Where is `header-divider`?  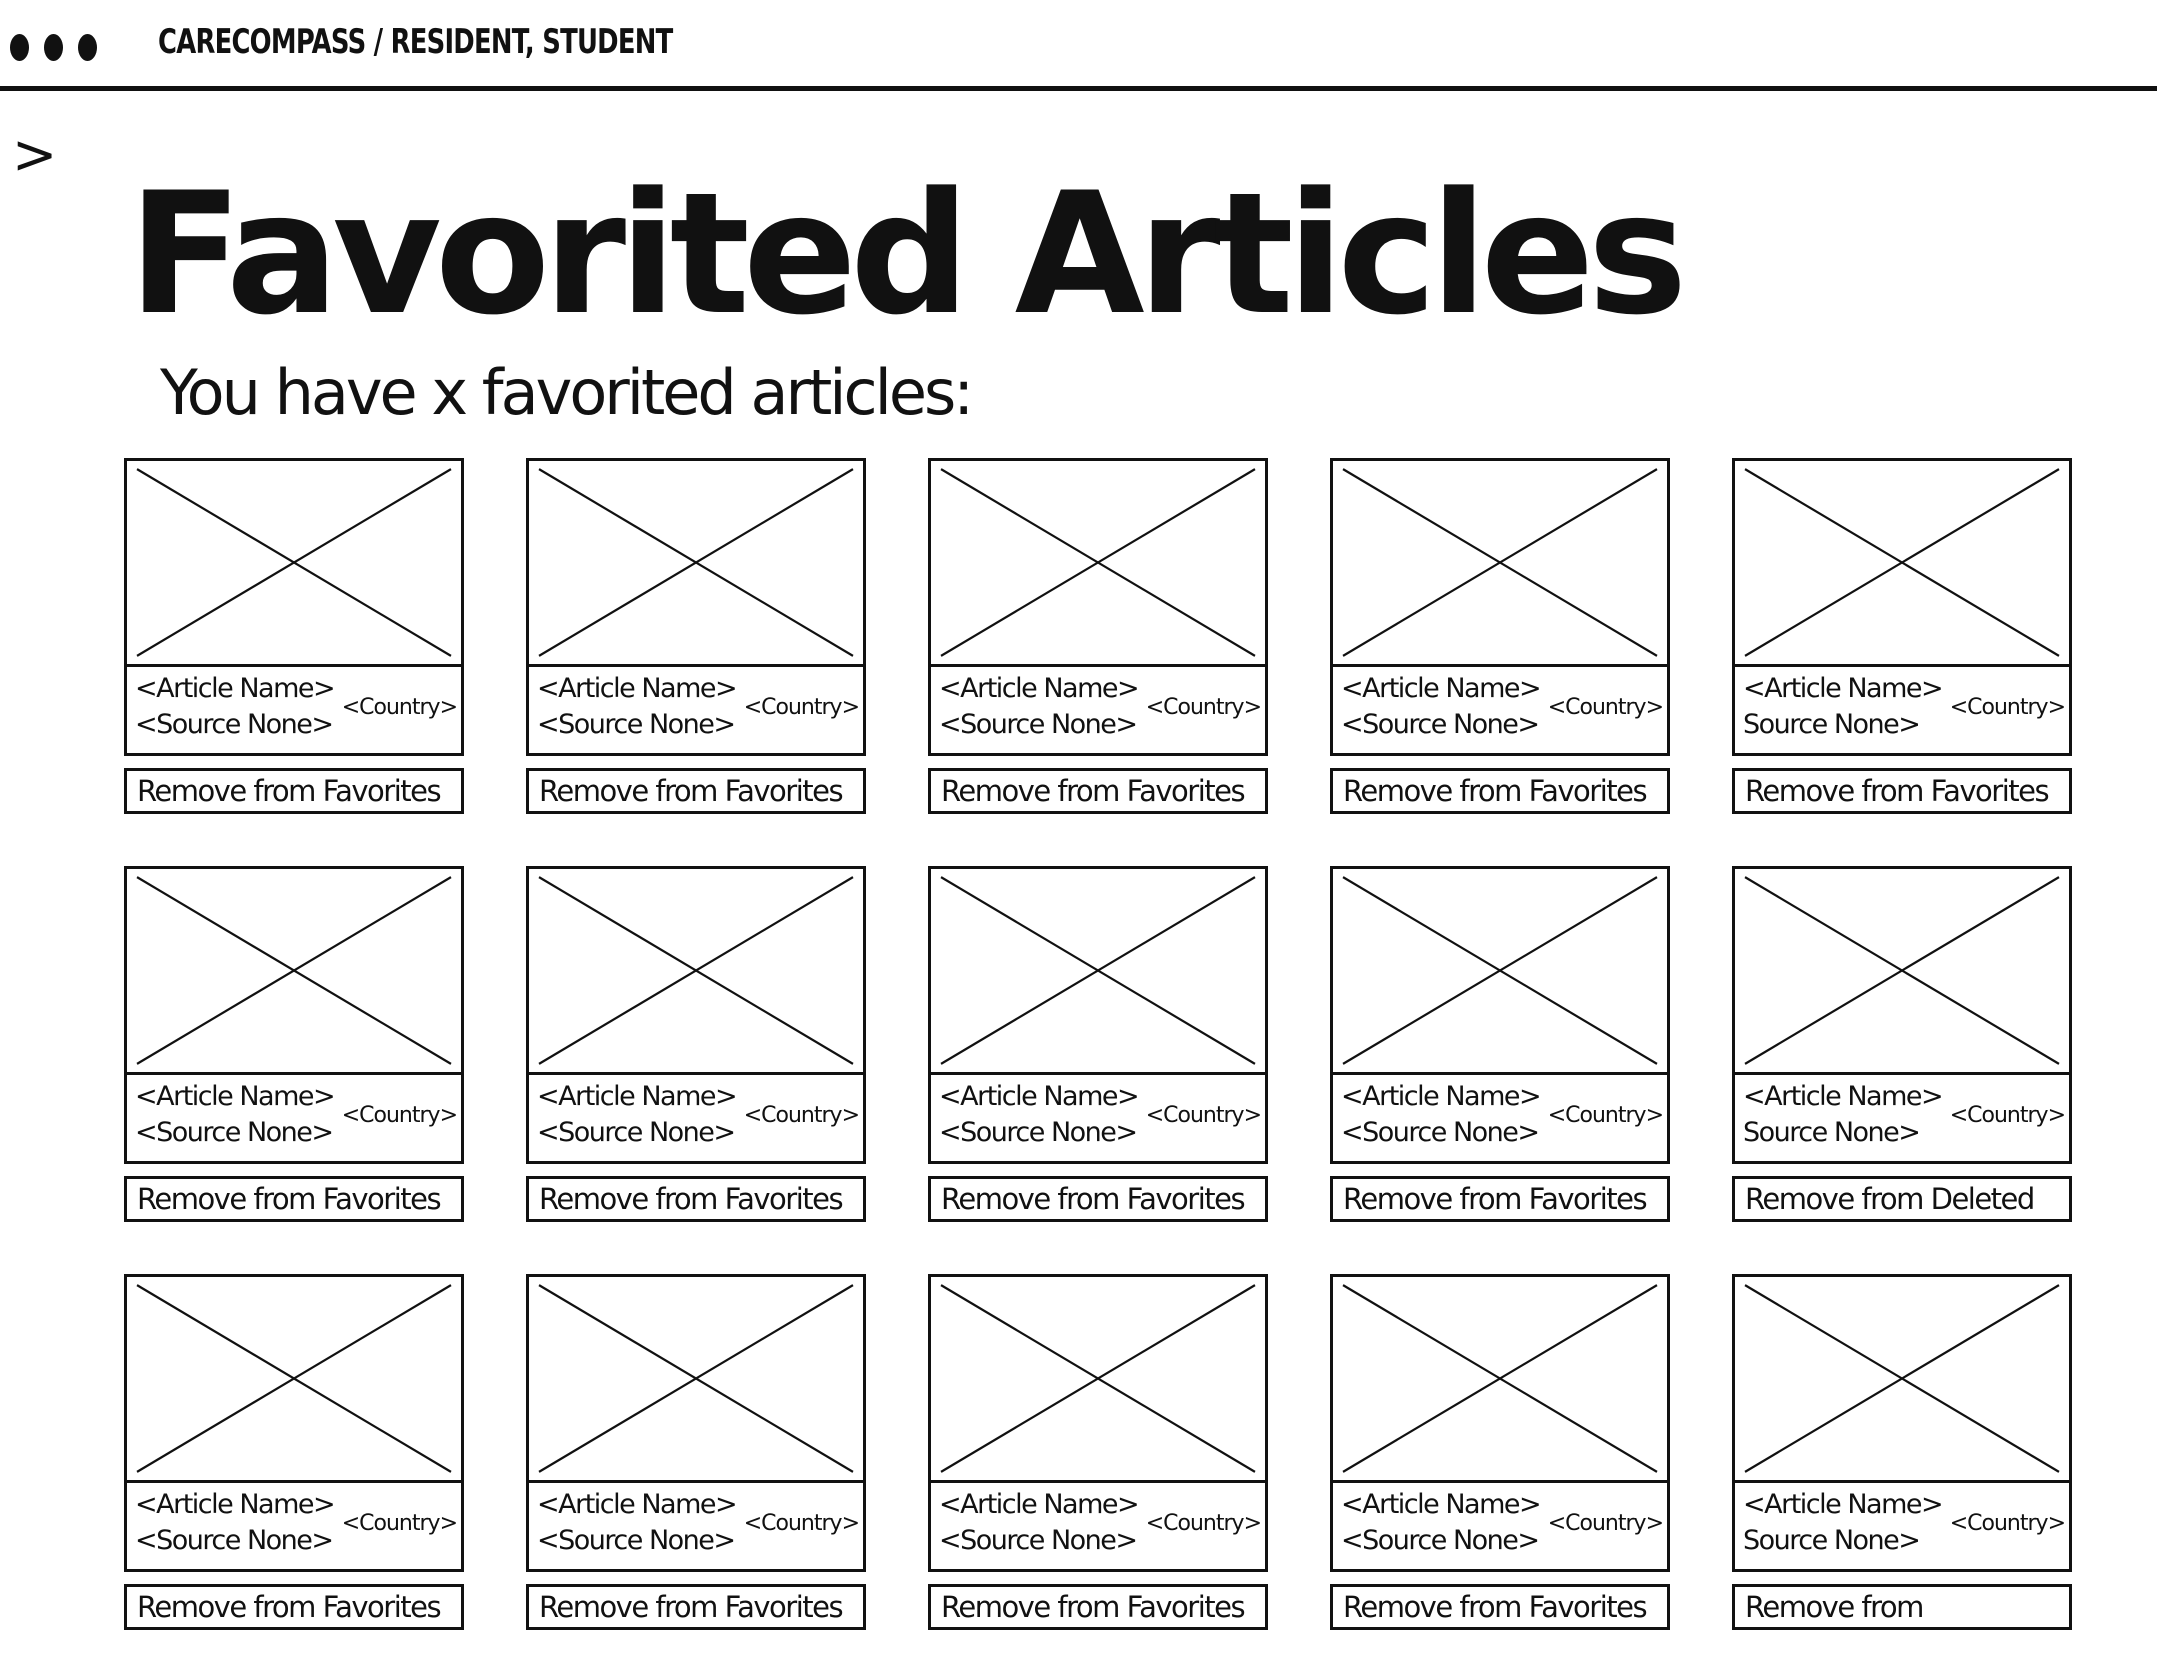 header-divider is located at coordinates (1078, 88).